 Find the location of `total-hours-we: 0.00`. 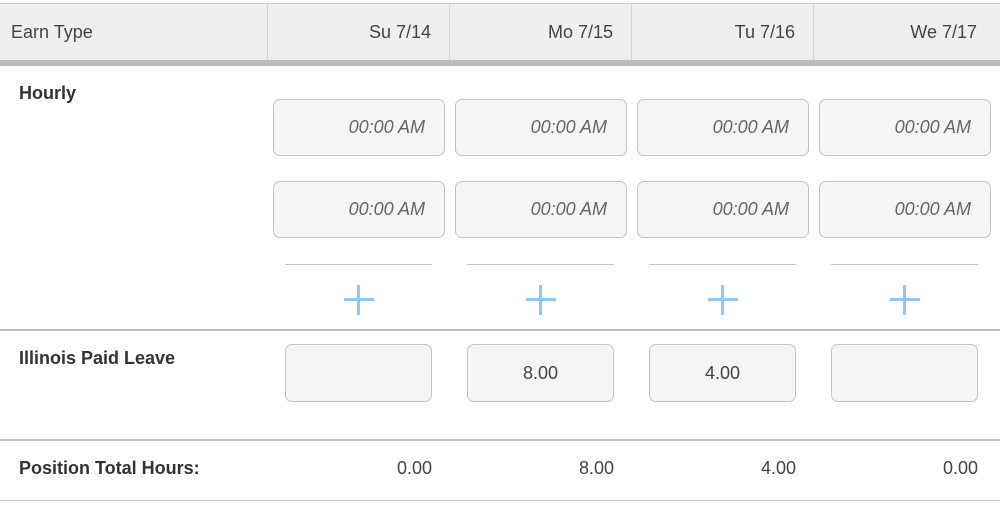

total-hours-we: 0.00 is located at coordinates (960, 468).